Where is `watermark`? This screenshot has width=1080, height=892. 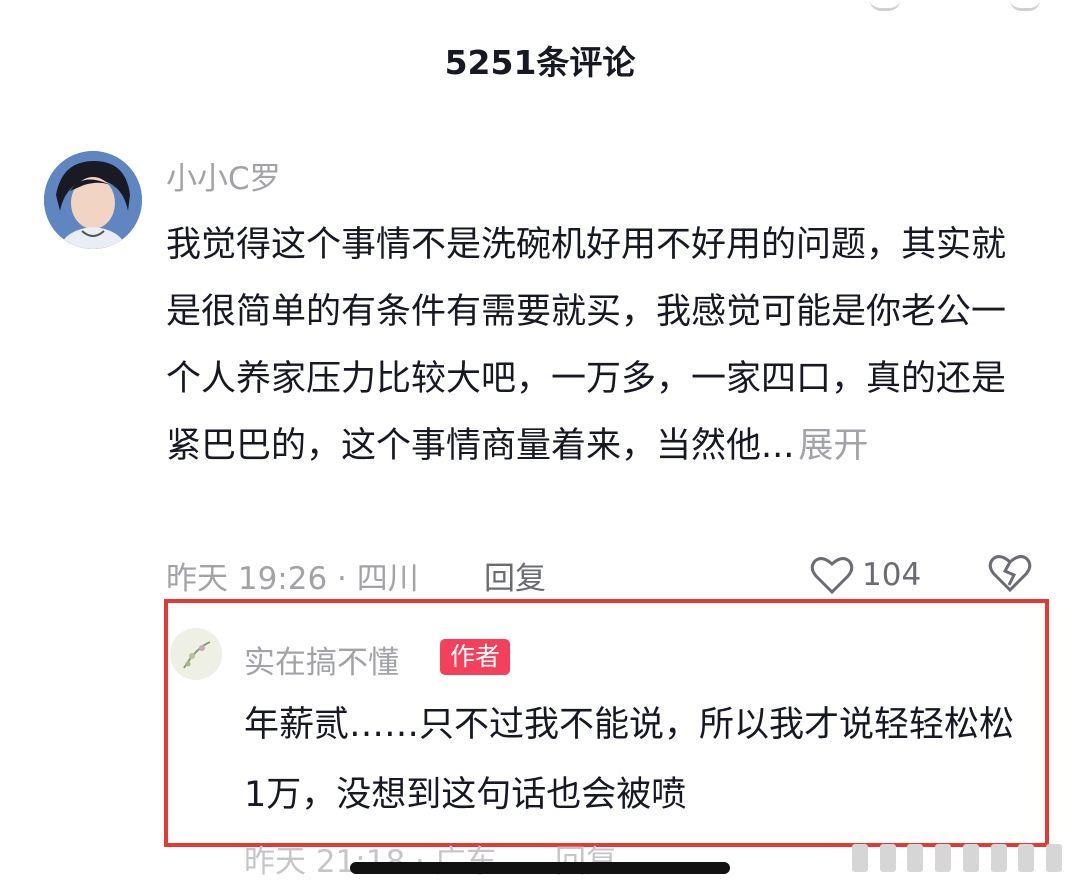
watermark is located at coordinates (957, 858).